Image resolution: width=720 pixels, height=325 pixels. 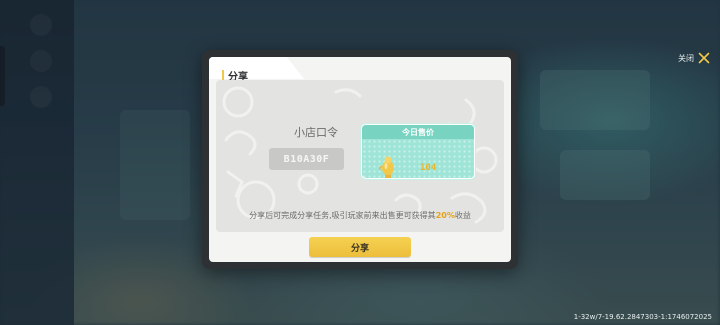 I want to click on share-description: 分享后可完成分享任务,吸引玩家前来出售更可获得其20%收益, so click(x=360, y=215).